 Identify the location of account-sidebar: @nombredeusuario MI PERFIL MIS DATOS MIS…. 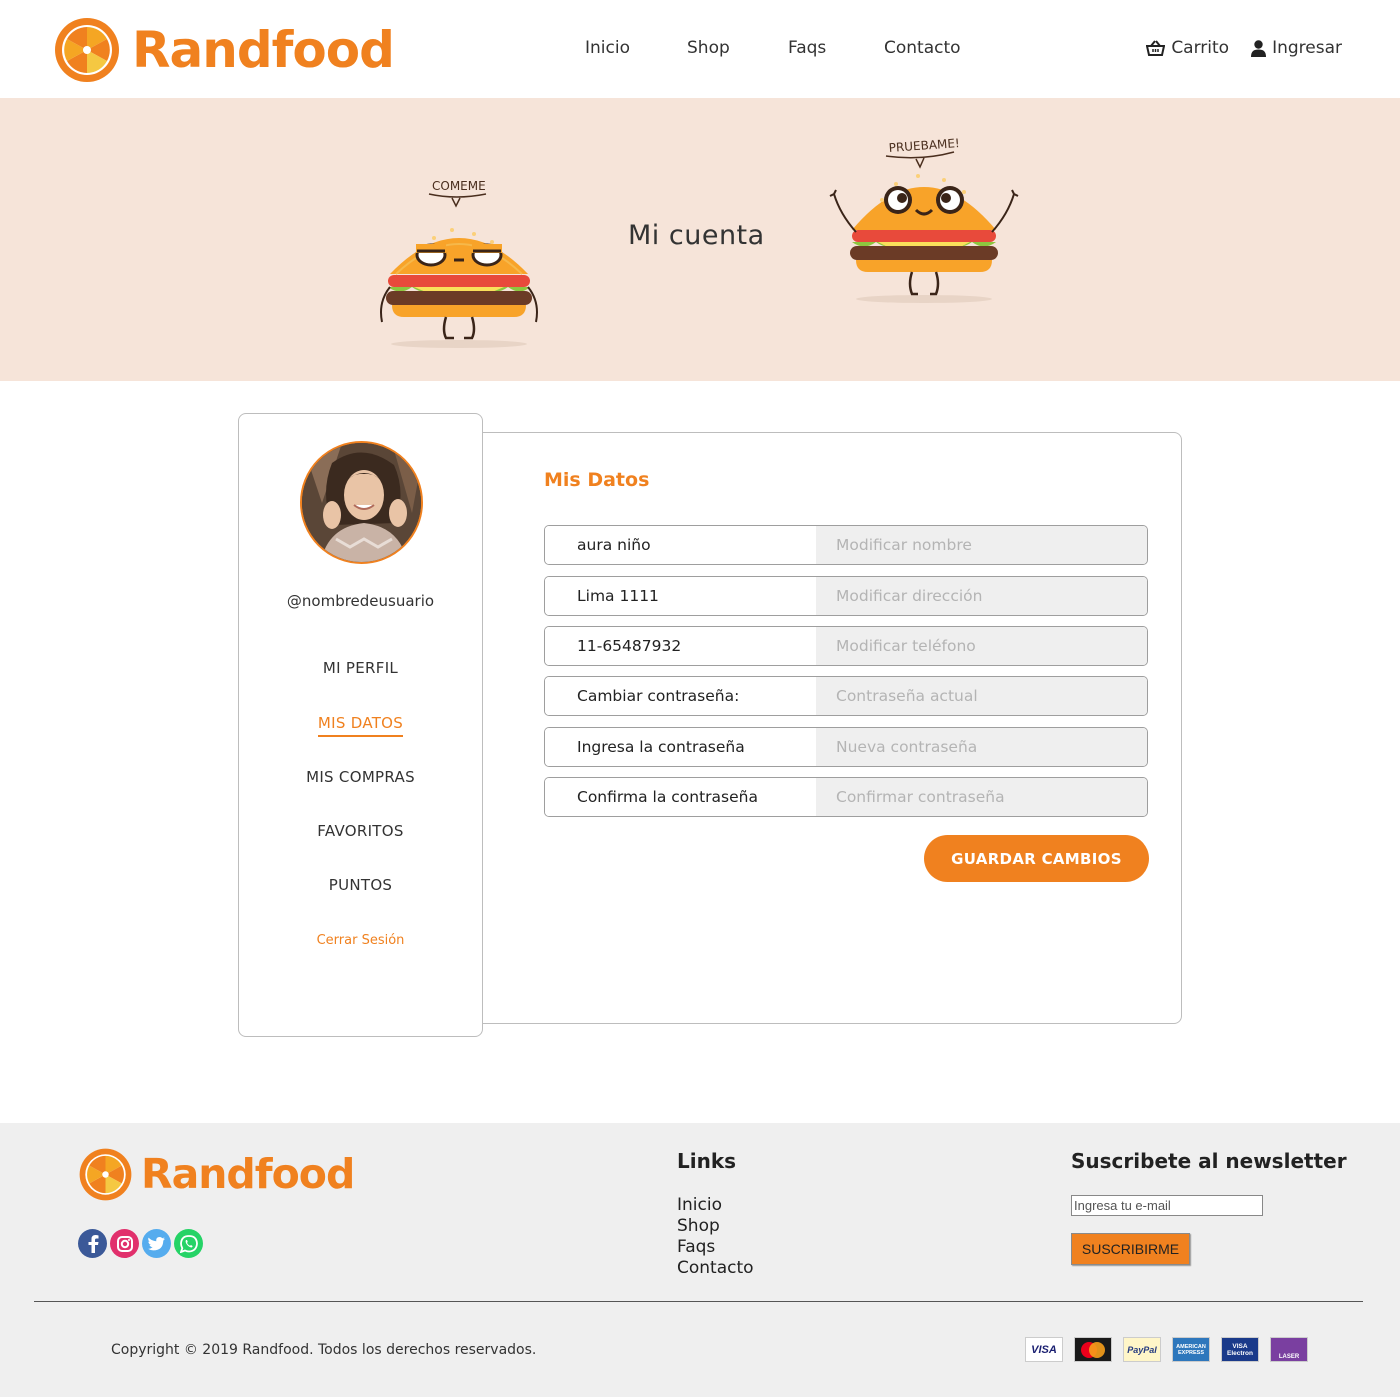
(360, 725).